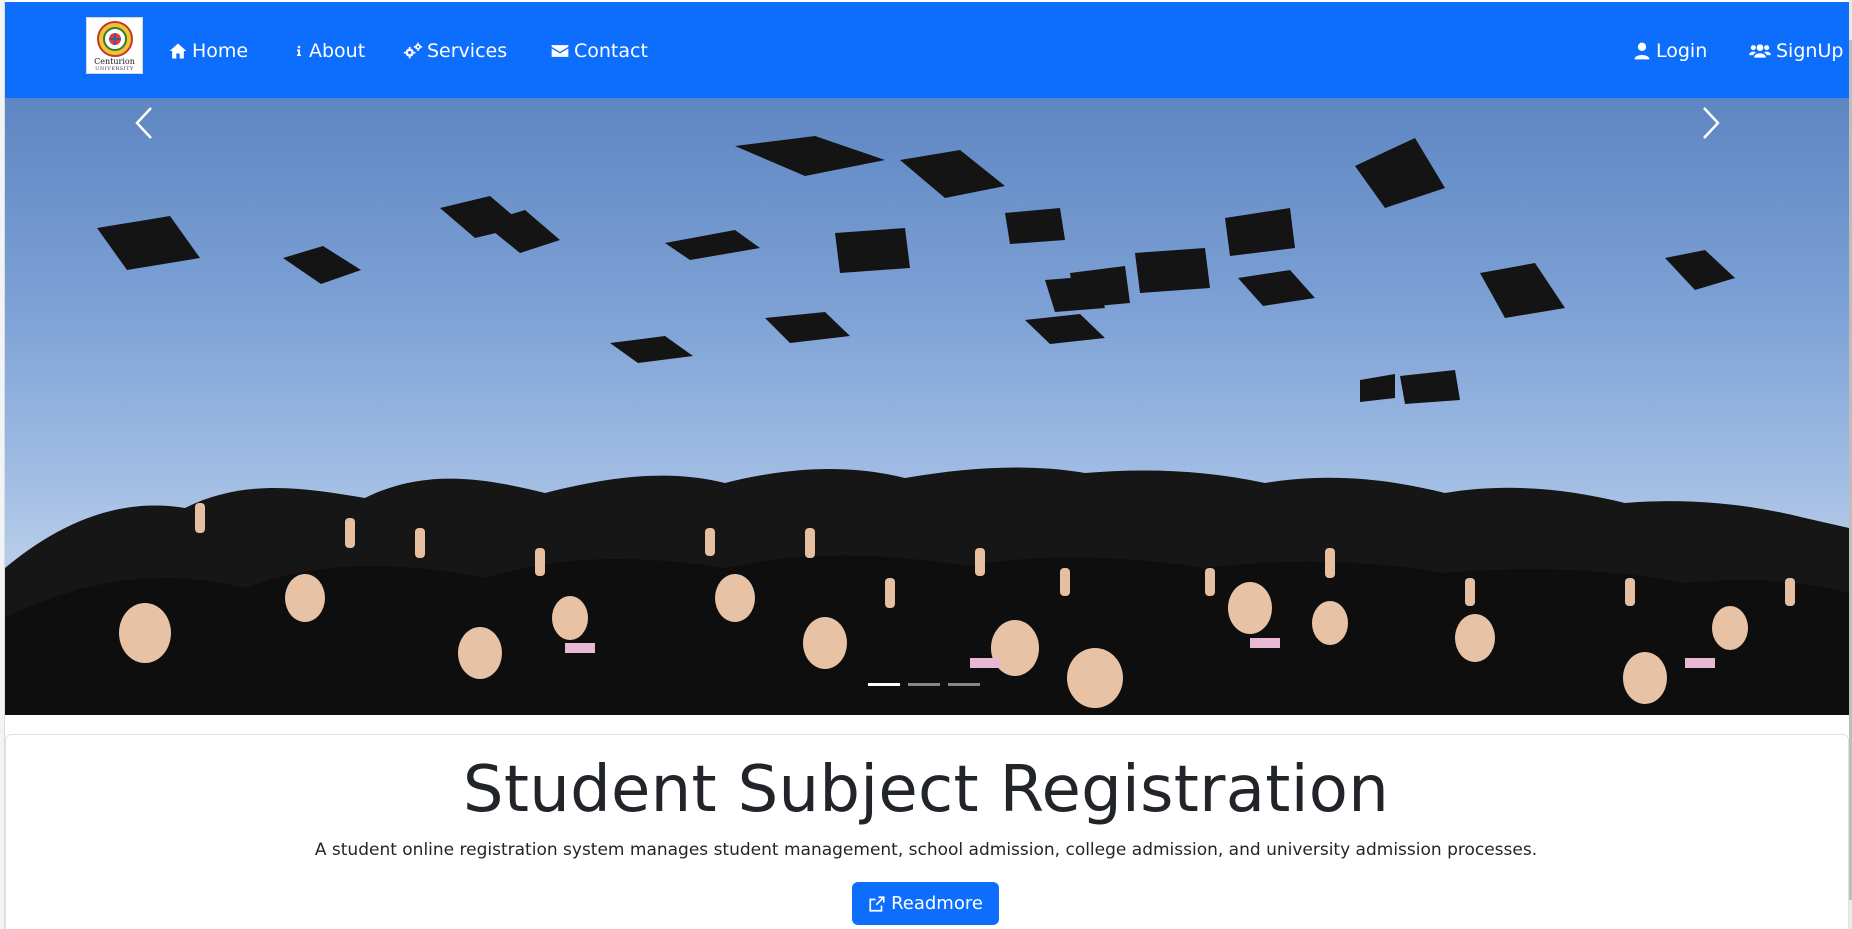 The height and width of the screenshot is (929, 1852). I want to click on gears-icon, so click(413, 50).